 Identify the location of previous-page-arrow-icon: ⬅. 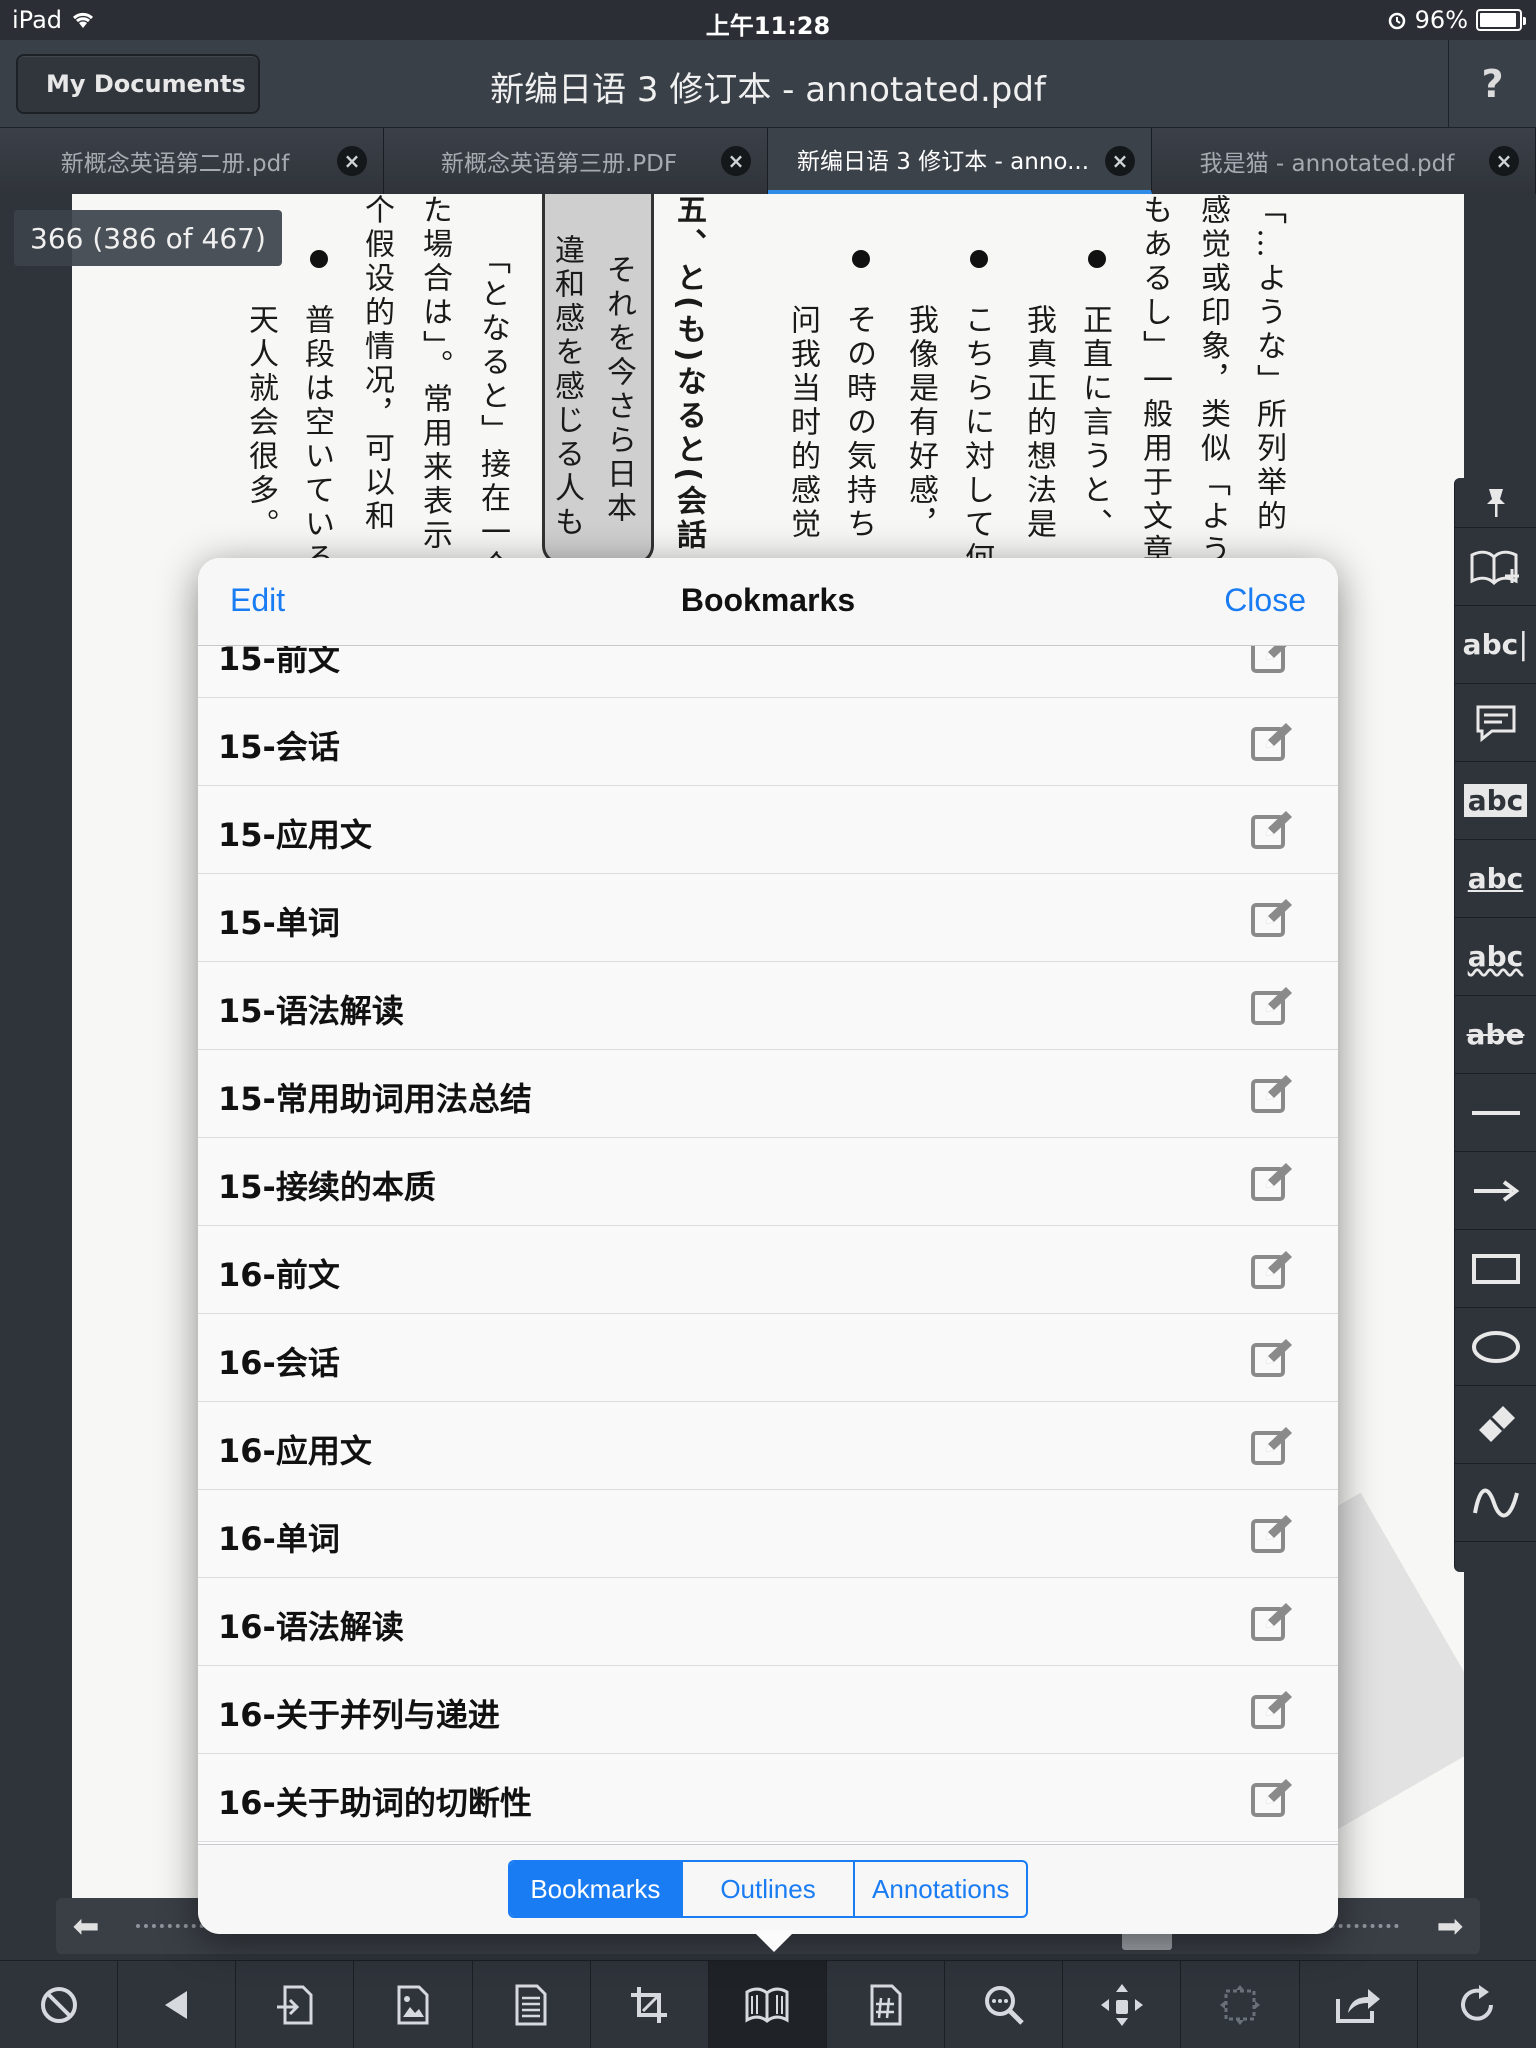
(86, 1926).